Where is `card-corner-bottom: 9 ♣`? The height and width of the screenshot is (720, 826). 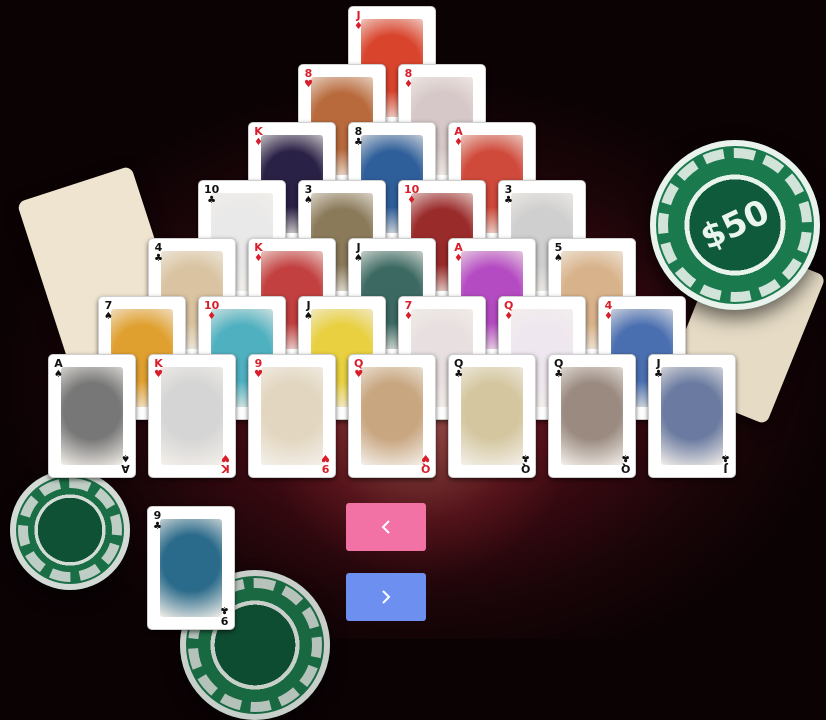 card-corner-bottom: 9 ♣ is located at coordinates (224, 615).